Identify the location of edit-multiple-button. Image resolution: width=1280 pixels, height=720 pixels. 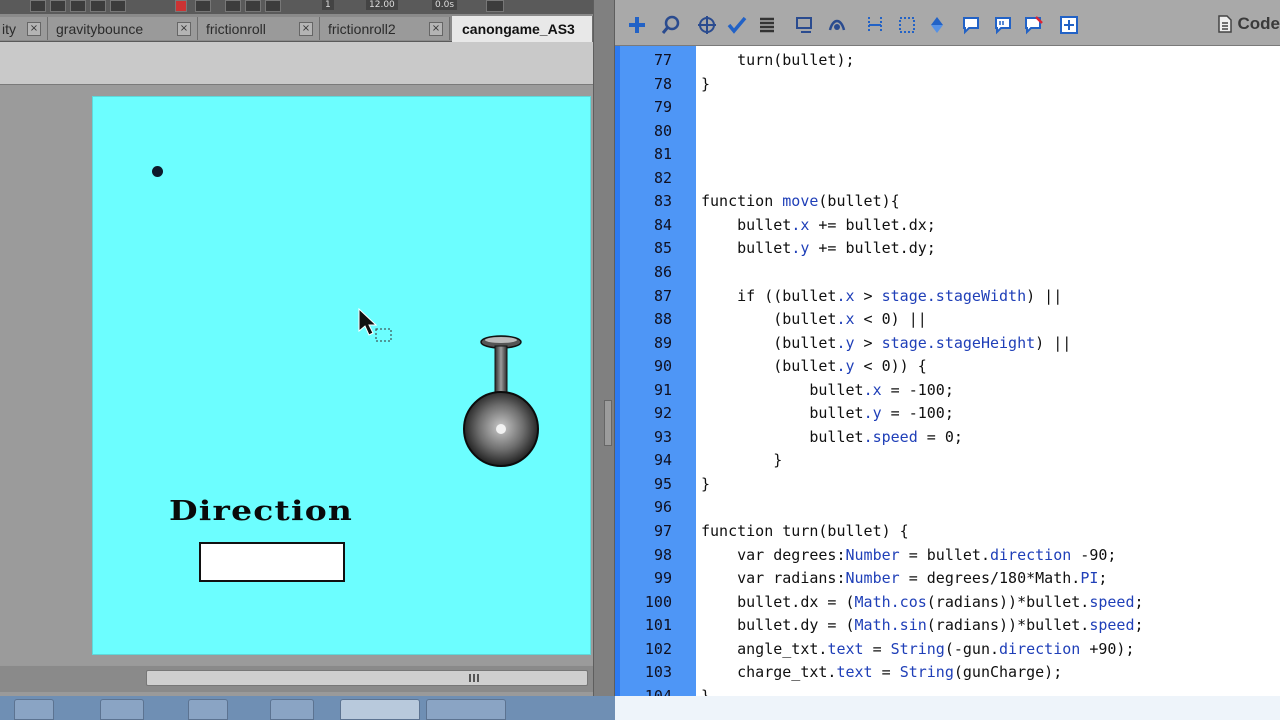
(273, 6).